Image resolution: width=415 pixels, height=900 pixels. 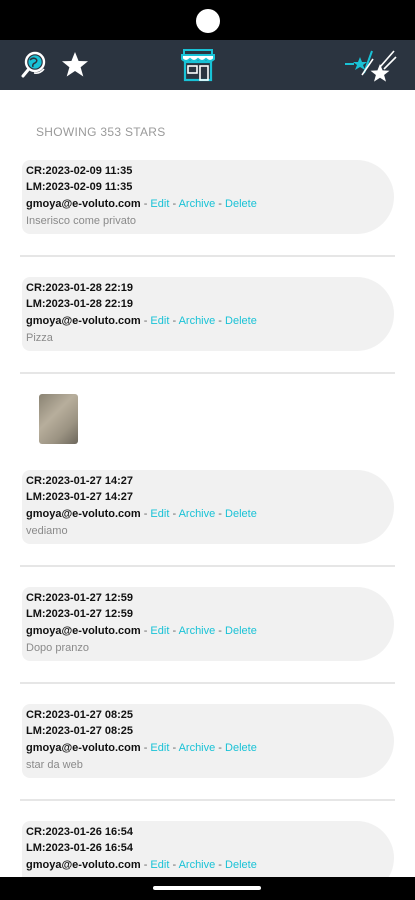 I want to click on home-indicator, so click(x=207, y=888).